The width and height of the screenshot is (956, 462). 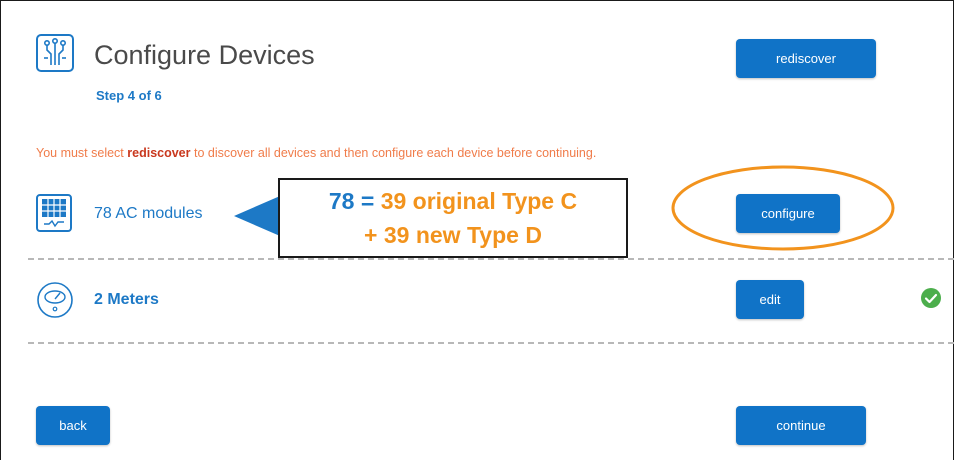 What do you see at coordinates (129, 95) in the screenshot?
I see `step-indicator: Step 4 of 6` at bounding box center [129, 95].